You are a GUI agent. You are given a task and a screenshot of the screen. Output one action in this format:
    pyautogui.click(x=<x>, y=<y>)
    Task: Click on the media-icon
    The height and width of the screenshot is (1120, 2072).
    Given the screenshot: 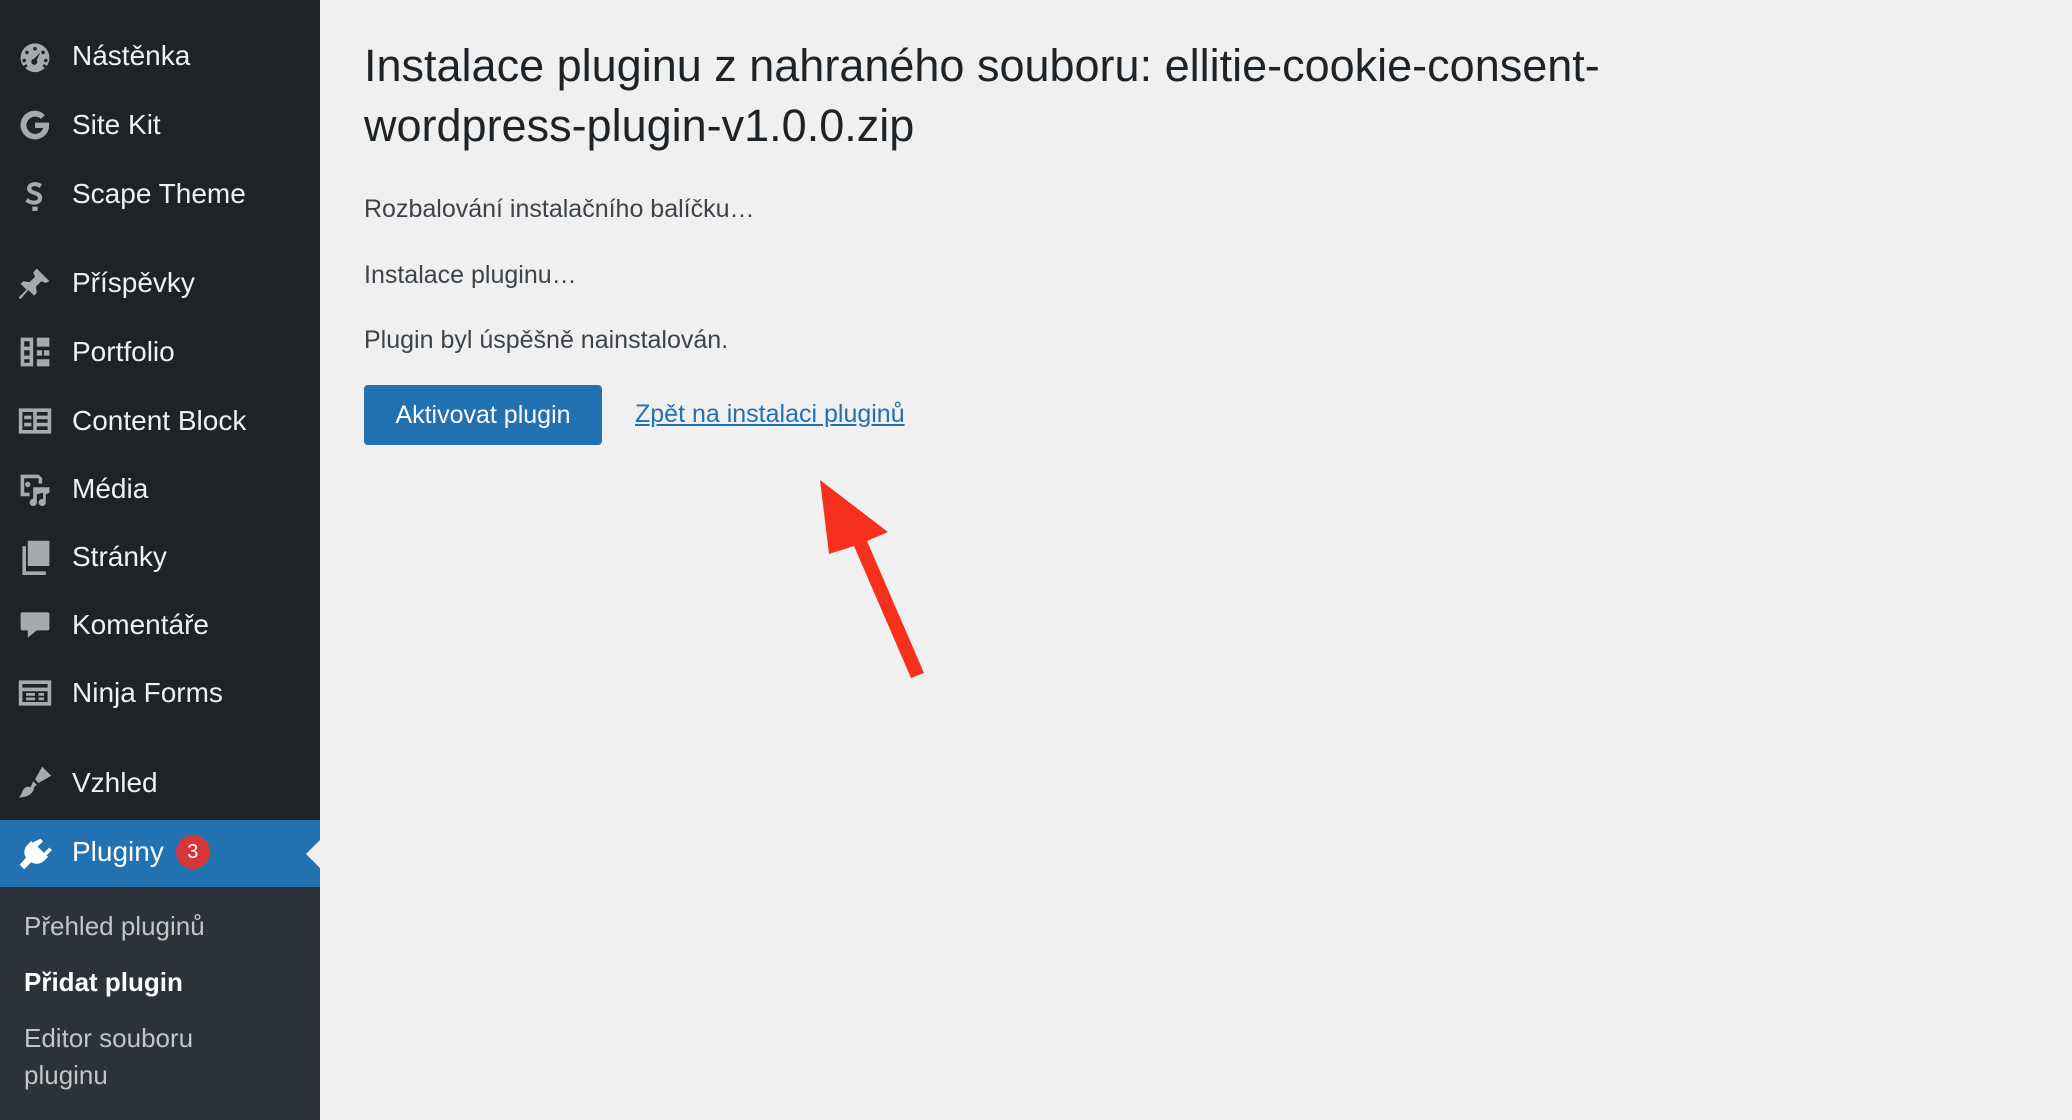 What is the action you would take?
    pyautogui.click(x=35, y=489)
    